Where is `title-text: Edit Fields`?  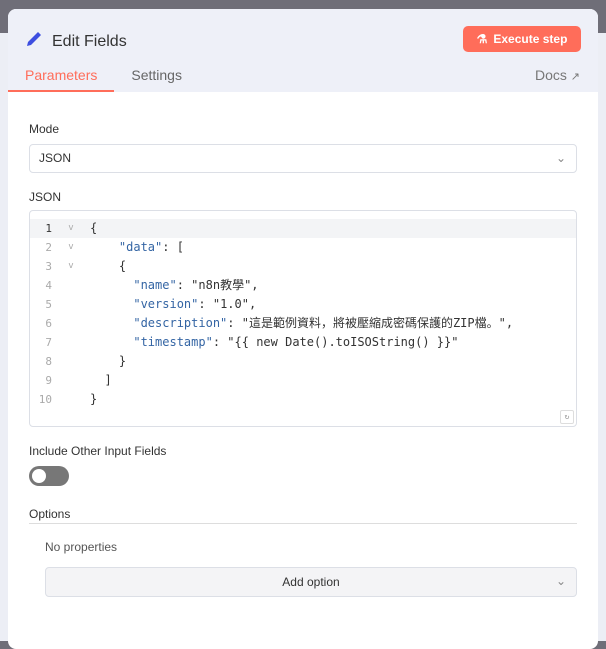
title-text: Edit Fields is located at coordinates (89, 41).